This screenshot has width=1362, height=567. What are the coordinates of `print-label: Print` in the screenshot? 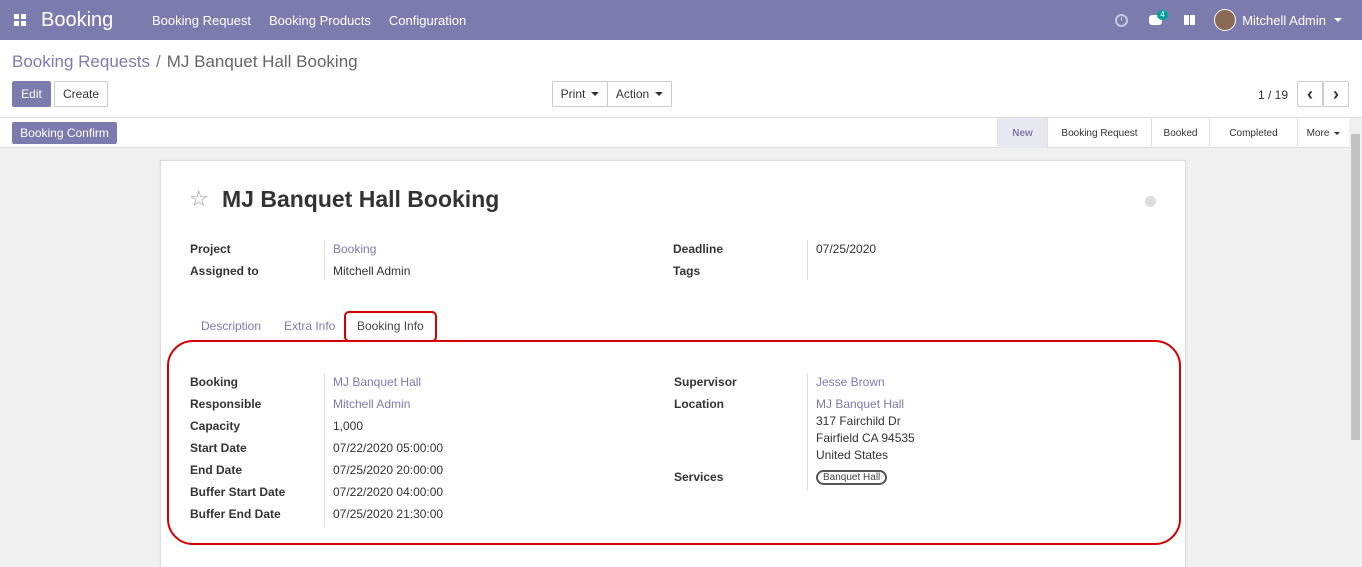 It's located at (573, 94).